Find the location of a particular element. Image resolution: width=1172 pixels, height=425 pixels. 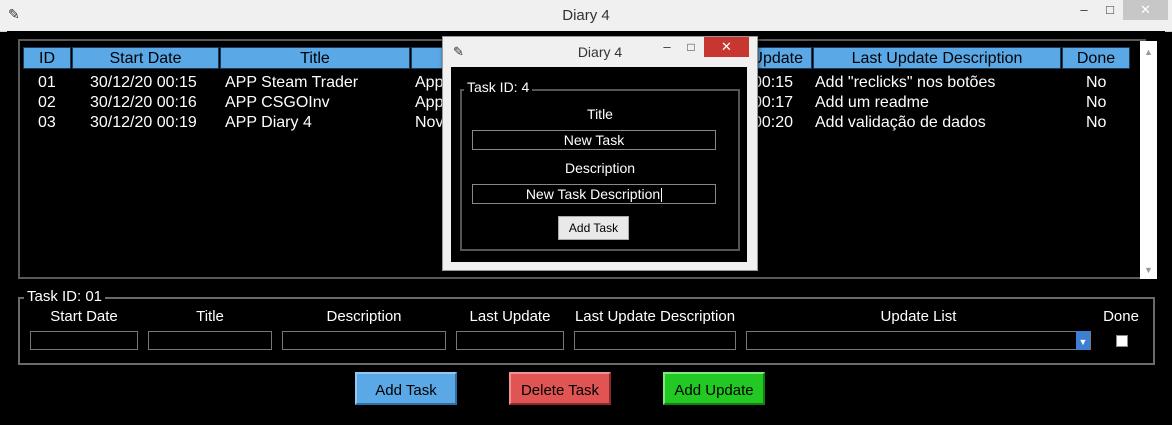

last-update-description-input is located at coordinates (655, 340).